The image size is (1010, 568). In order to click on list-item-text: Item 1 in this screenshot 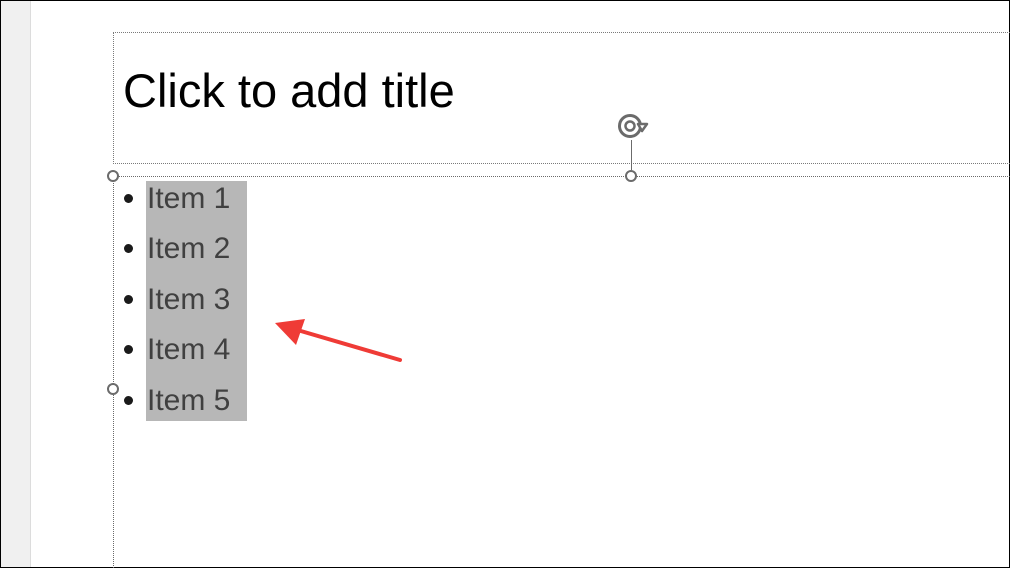, I will do `click(196, 206)`.